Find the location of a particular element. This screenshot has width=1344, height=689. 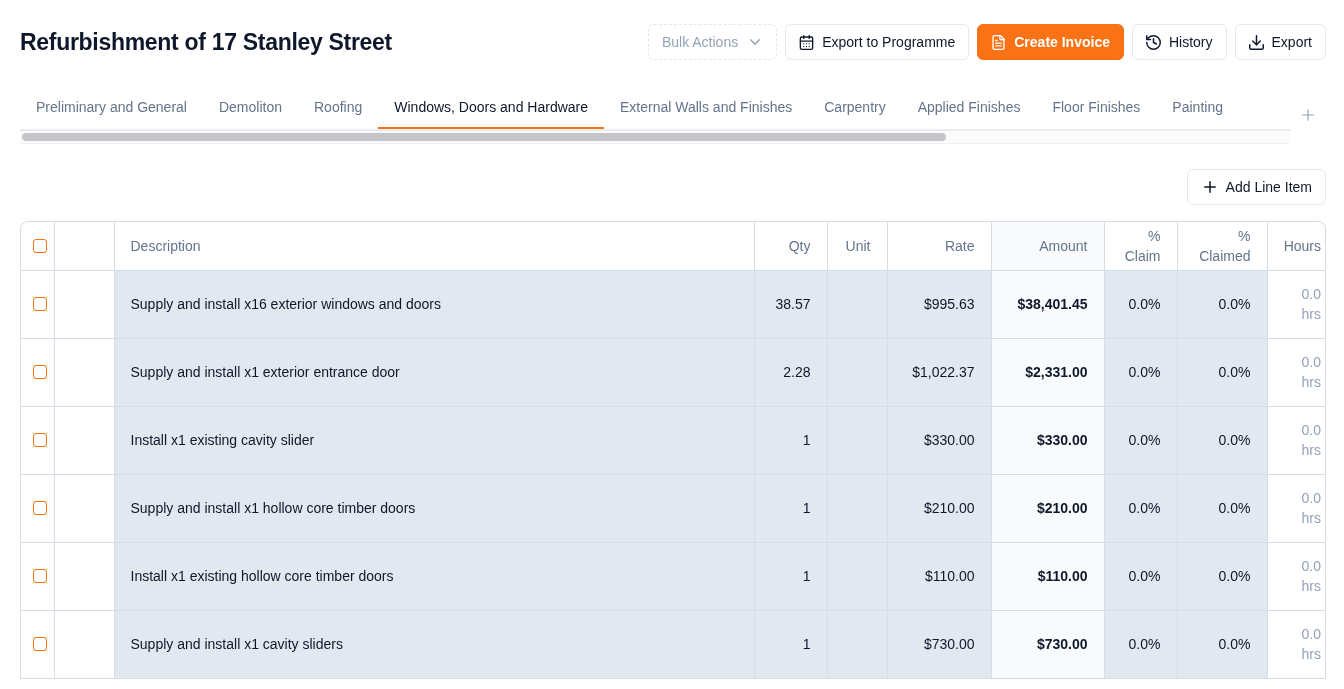

add-line-item-button: Add Line Item is located at coordinates (1256, 187).